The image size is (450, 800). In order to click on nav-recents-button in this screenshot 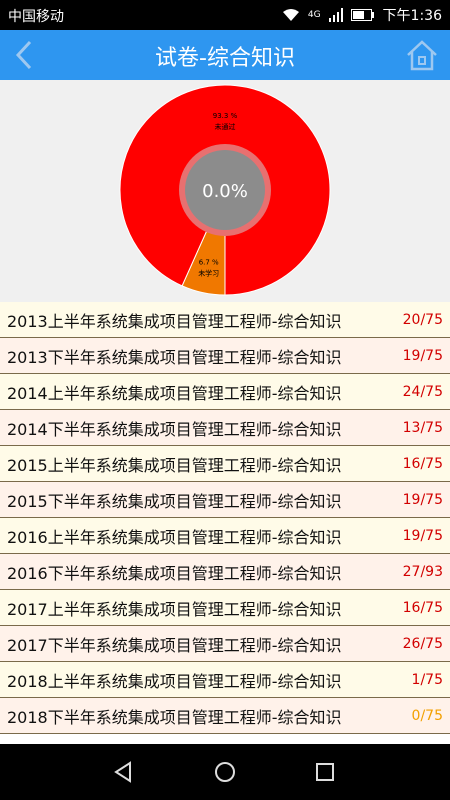, I will do `click(325, 772)`.